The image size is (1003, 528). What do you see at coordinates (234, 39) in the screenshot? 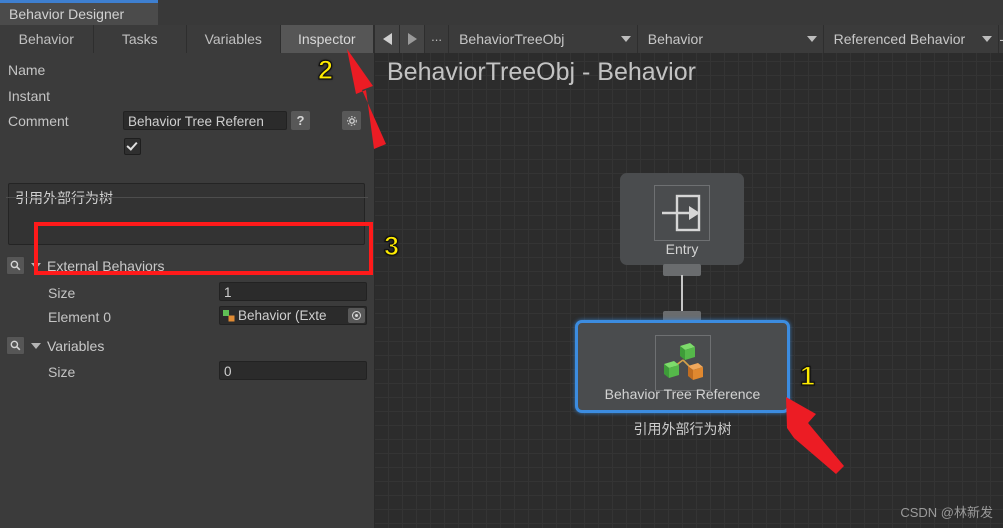
I see `tab-variables: Variables` at bounding box center [234, 39].